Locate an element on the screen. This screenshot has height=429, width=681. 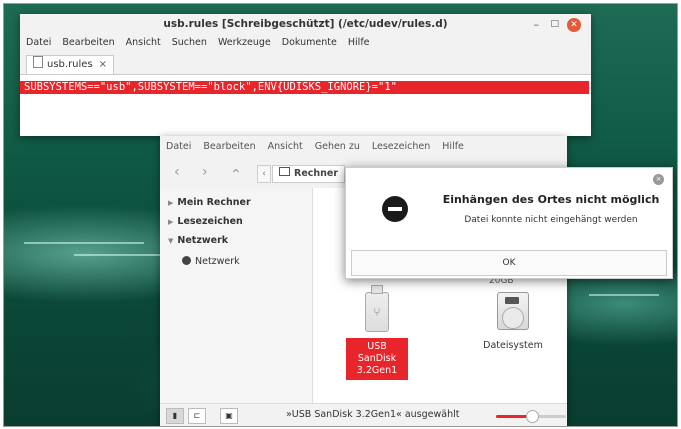
sidebar-item-lesezeichen: ▶ Lesezeichen is located at coordinates (205, 222).